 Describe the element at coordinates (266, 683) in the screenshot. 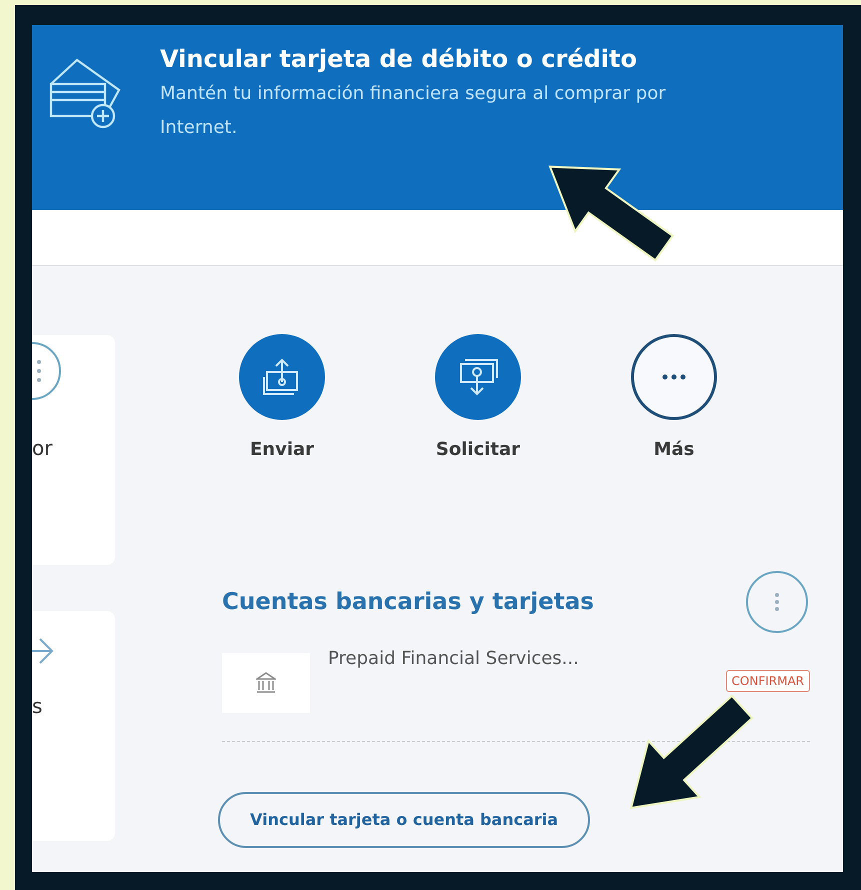

I see `bank-icon` at that location.